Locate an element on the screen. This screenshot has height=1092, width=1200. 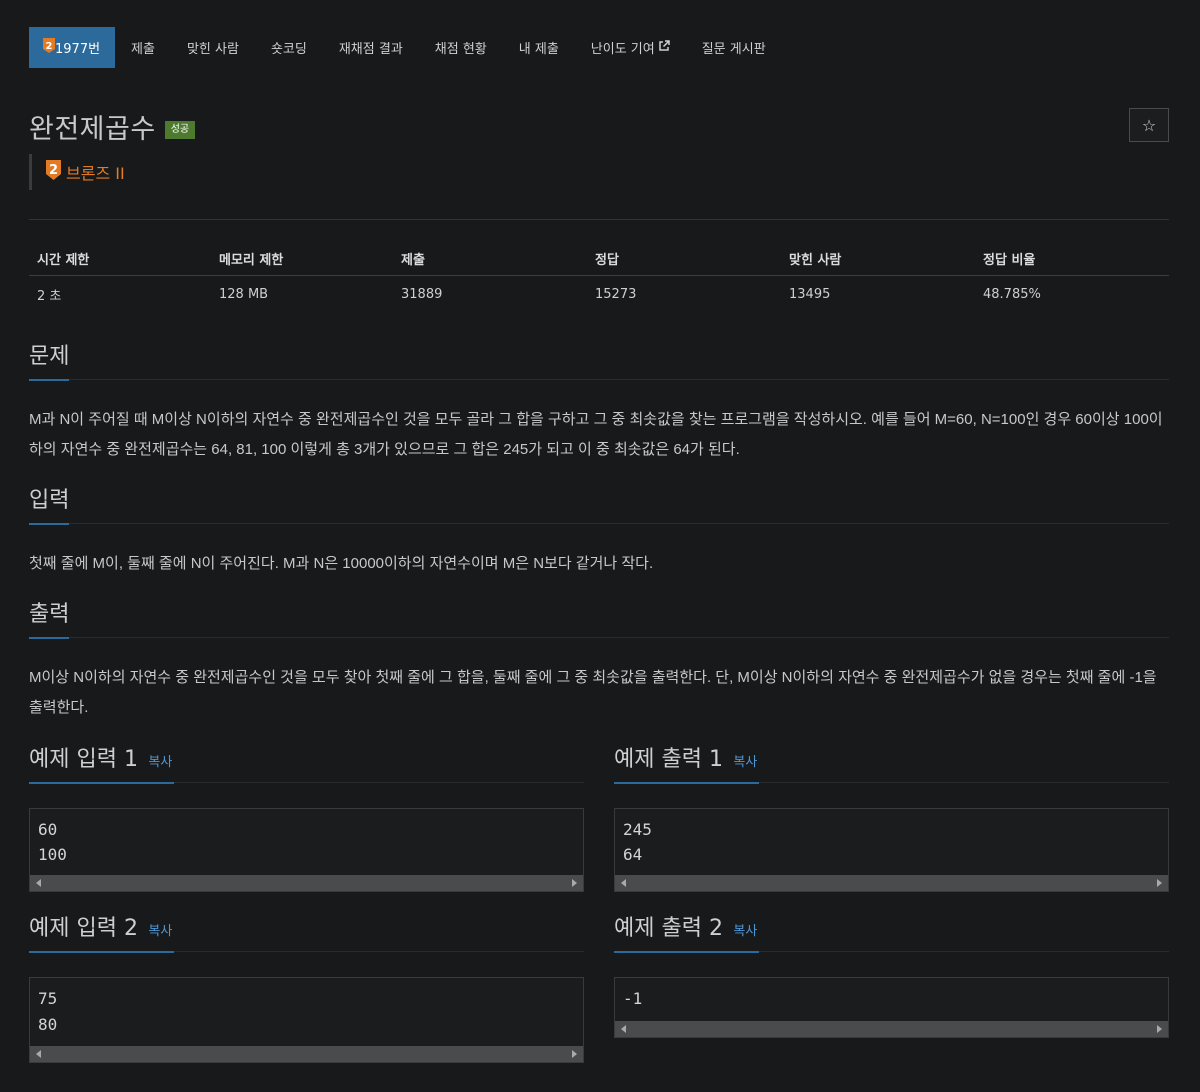
nav-problem-number-label: 1977번 is located at coordinates (78, 49).